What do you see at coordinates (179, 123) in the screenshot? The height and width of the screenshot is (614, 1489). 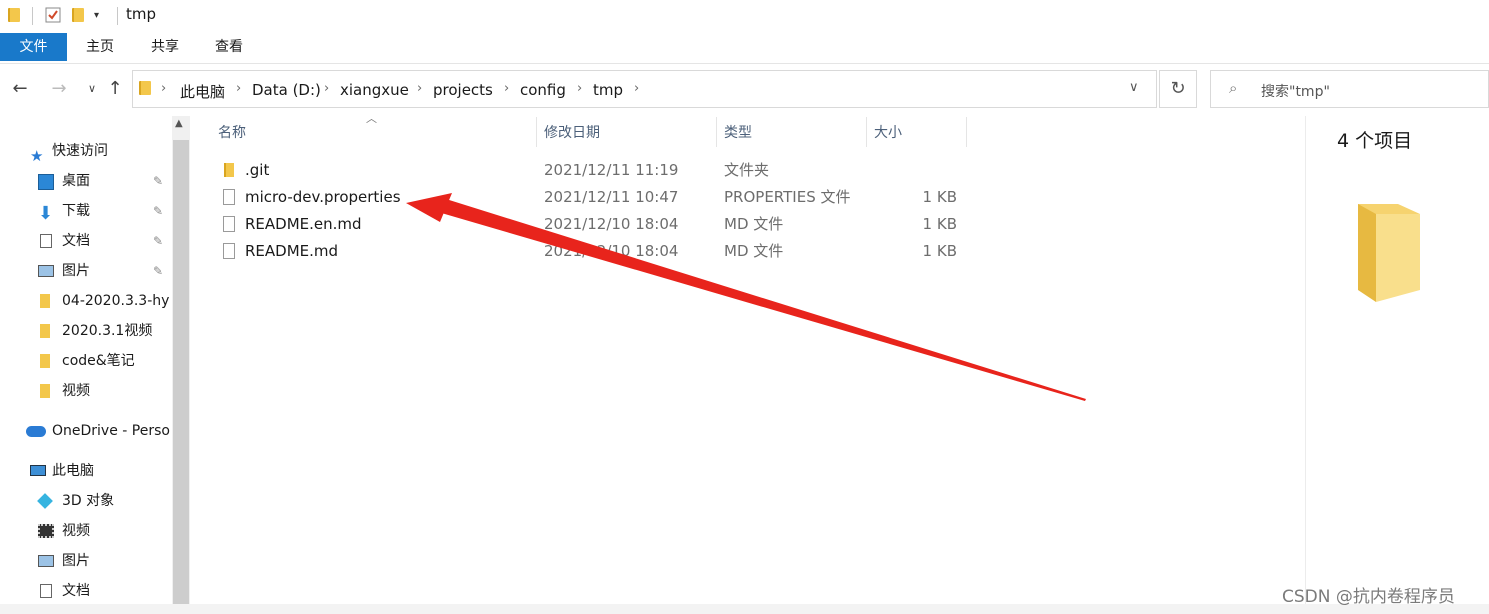 I see `scroll-up-icon: ▲` at bounding box center [179, 123].